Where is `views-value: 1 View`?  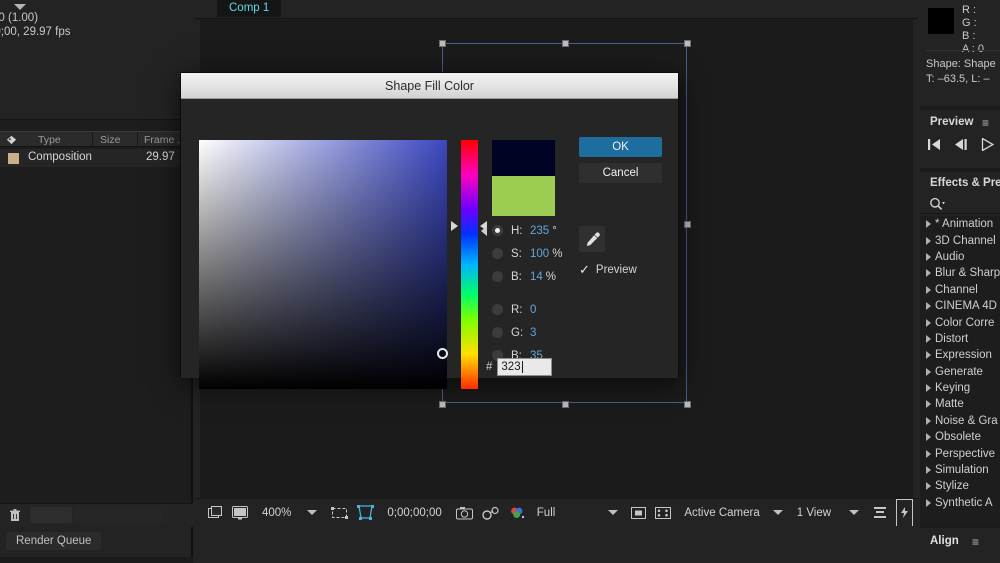
views-value: 1 View is located at coordinates (814, 513).